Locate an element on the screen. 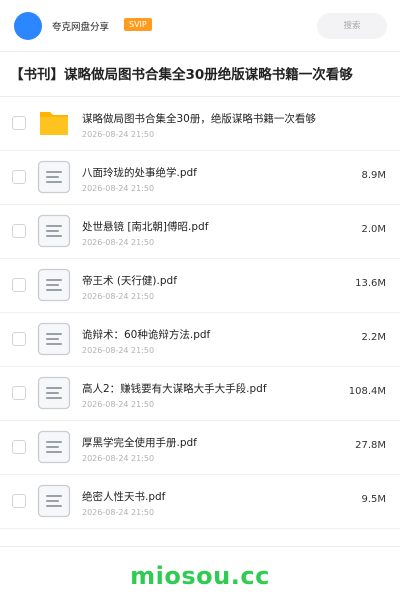 The image size is (400, 600). file-name: 厚黑学完全使用手册.pdf is located at coordinates (212, 442).